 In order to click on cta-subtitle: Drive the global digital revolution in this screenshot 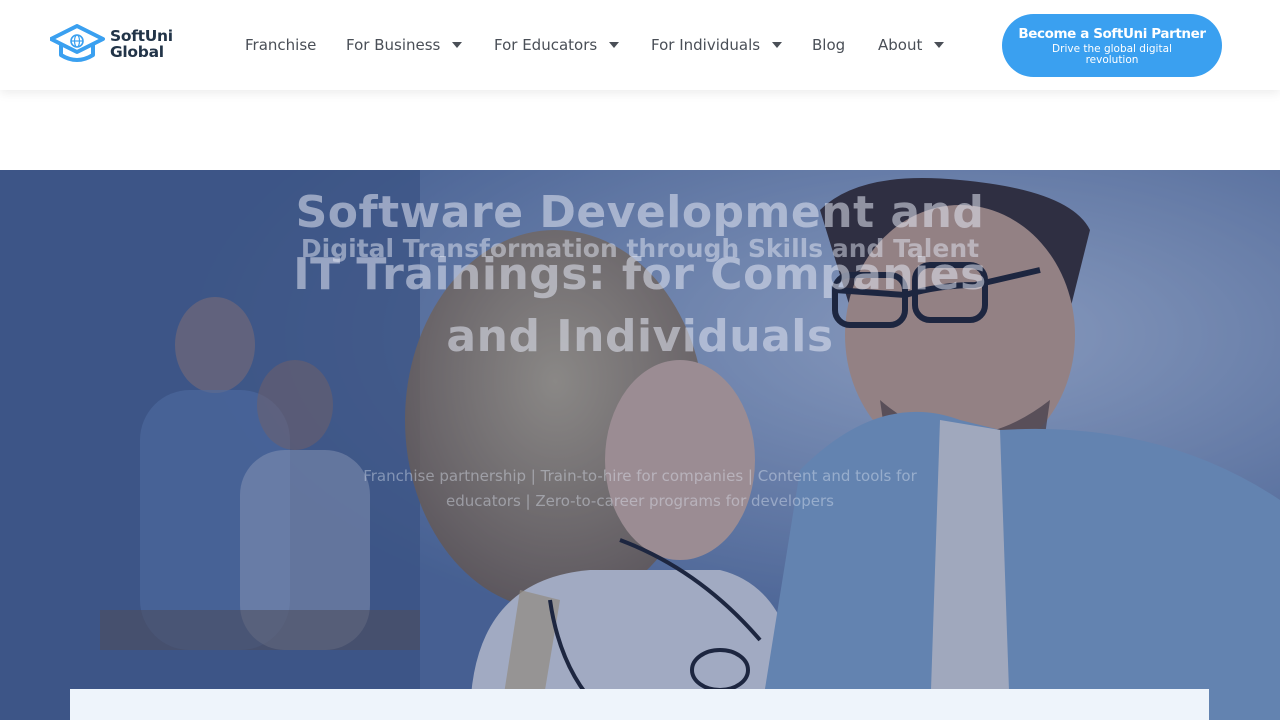, I will do `click(1112, 54)`.